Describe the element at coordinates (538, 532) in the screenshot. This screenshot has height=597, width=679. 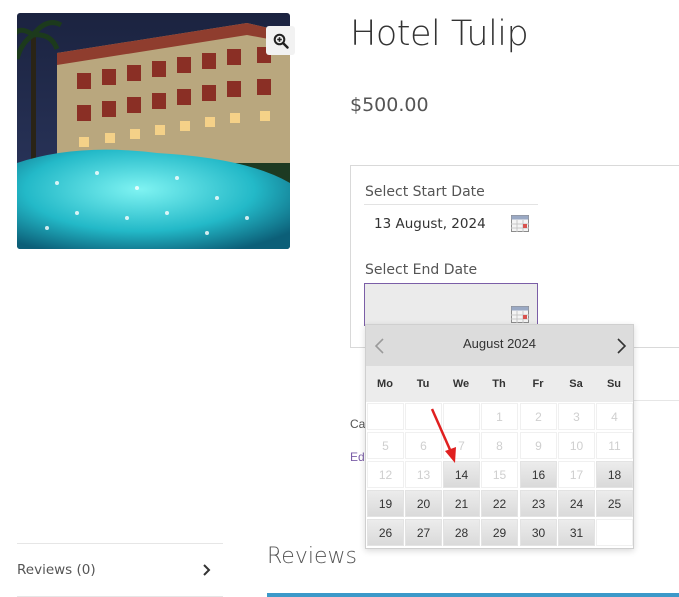
I see `calendar-day: 30` at that location.